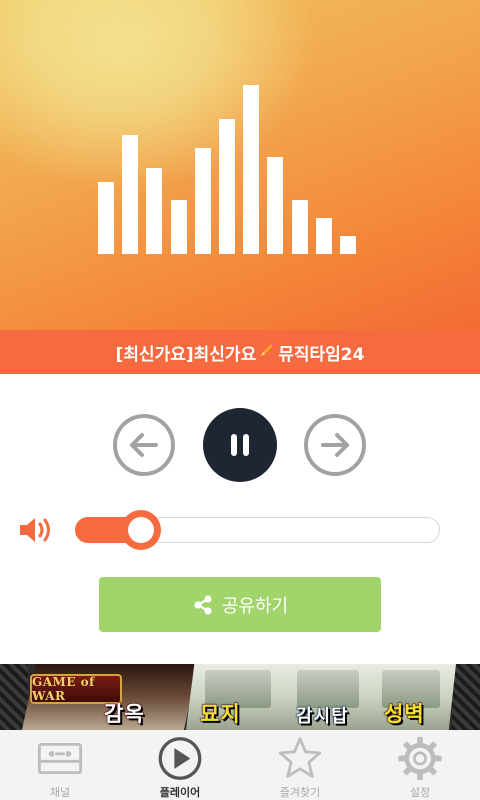  What do you see at coordinates (124, 714) in the screenshot?
I see `ad-word-prison: 감옥` at bounding box center [124, 714].